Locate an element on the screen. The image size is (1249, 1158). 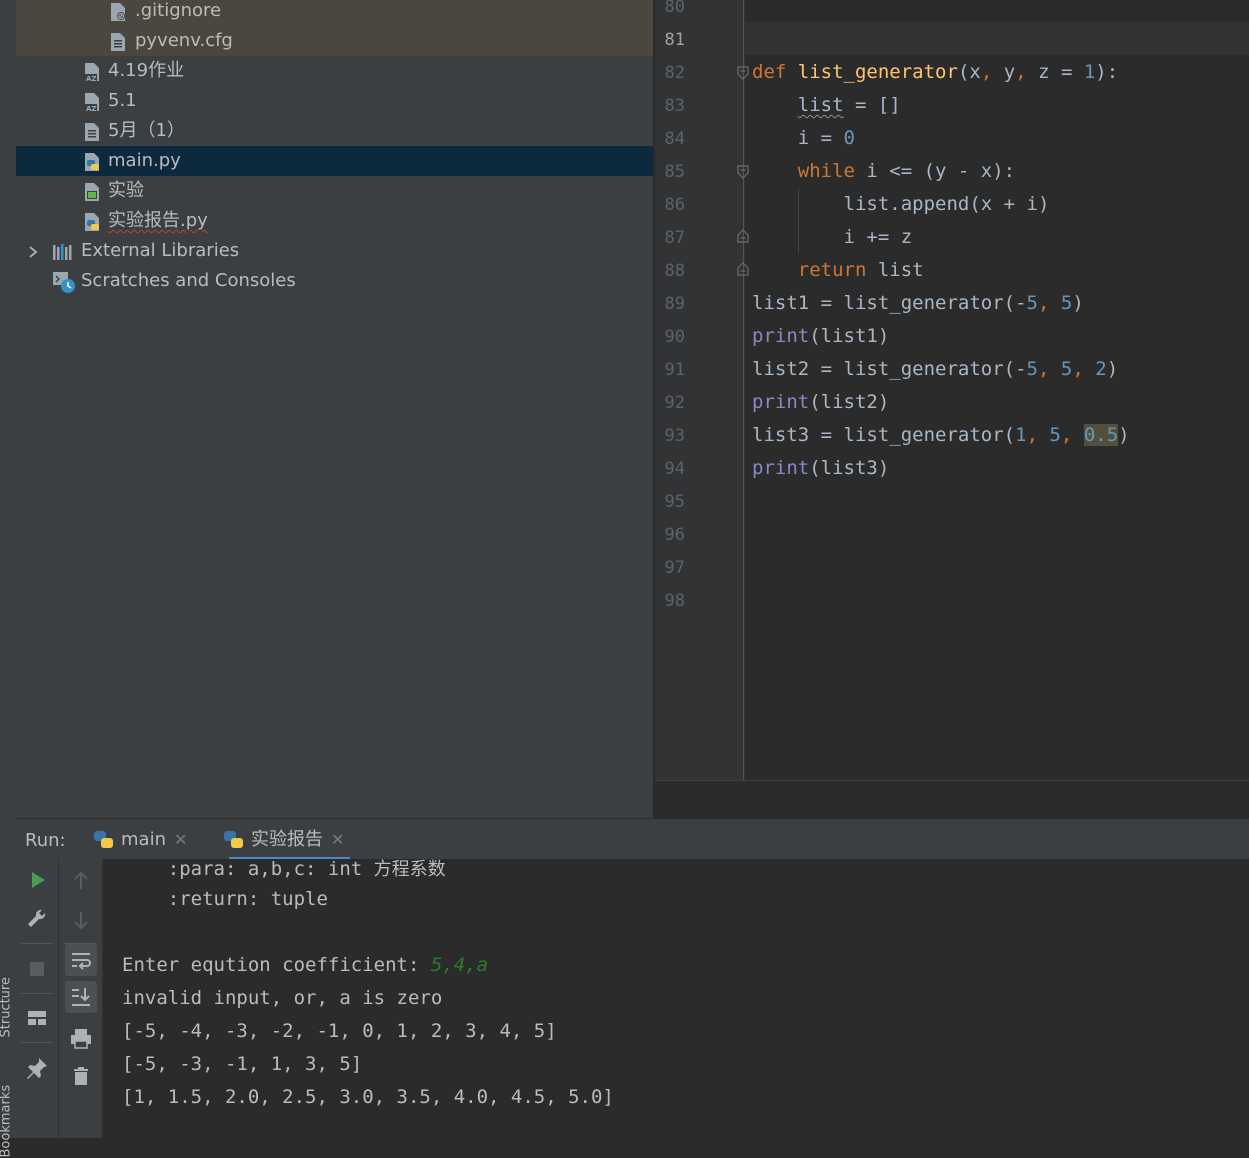
tree-item-4-19: AZ 4.19作业 is located at coordinates (334, 71).